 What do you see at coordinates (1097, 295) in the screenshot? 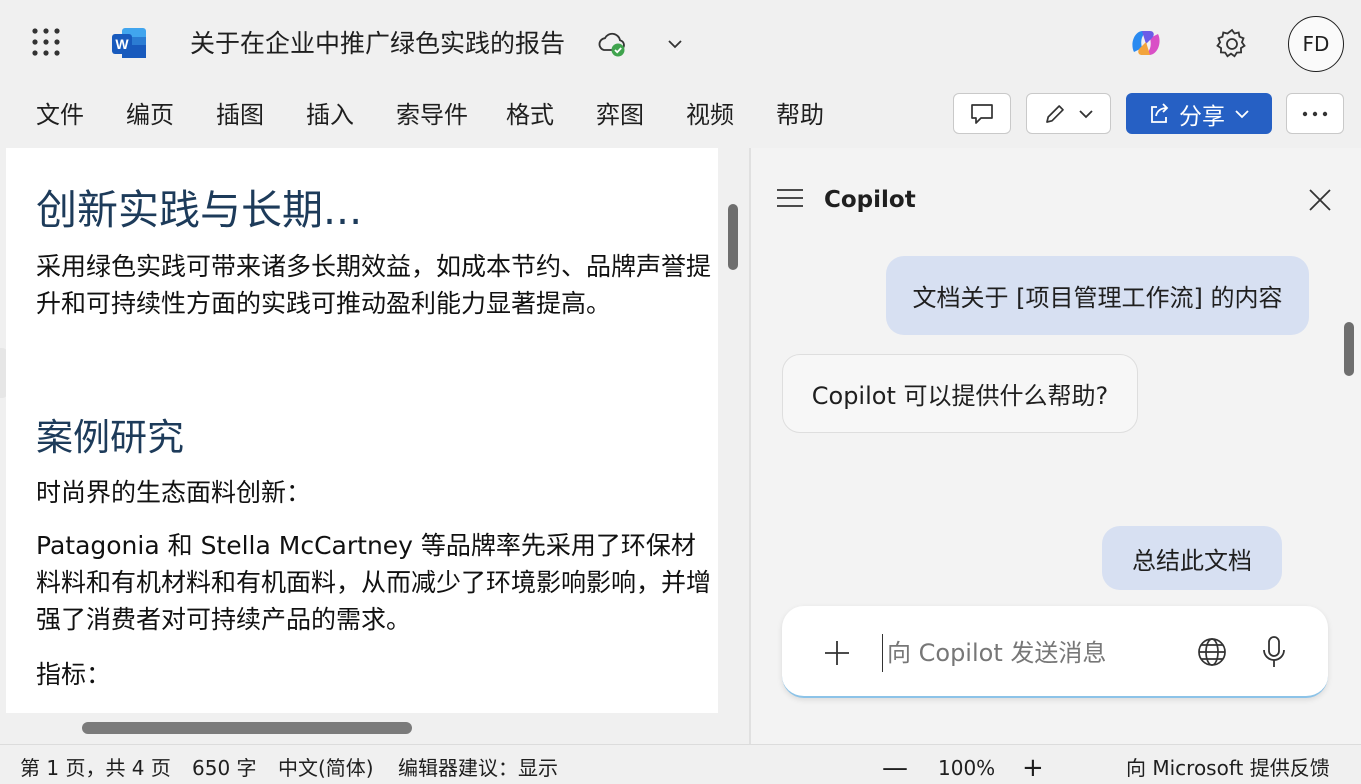
I see `user-message: 文档关于 [项目管理工作流] 的内容` at bounding box center [1097, 295].